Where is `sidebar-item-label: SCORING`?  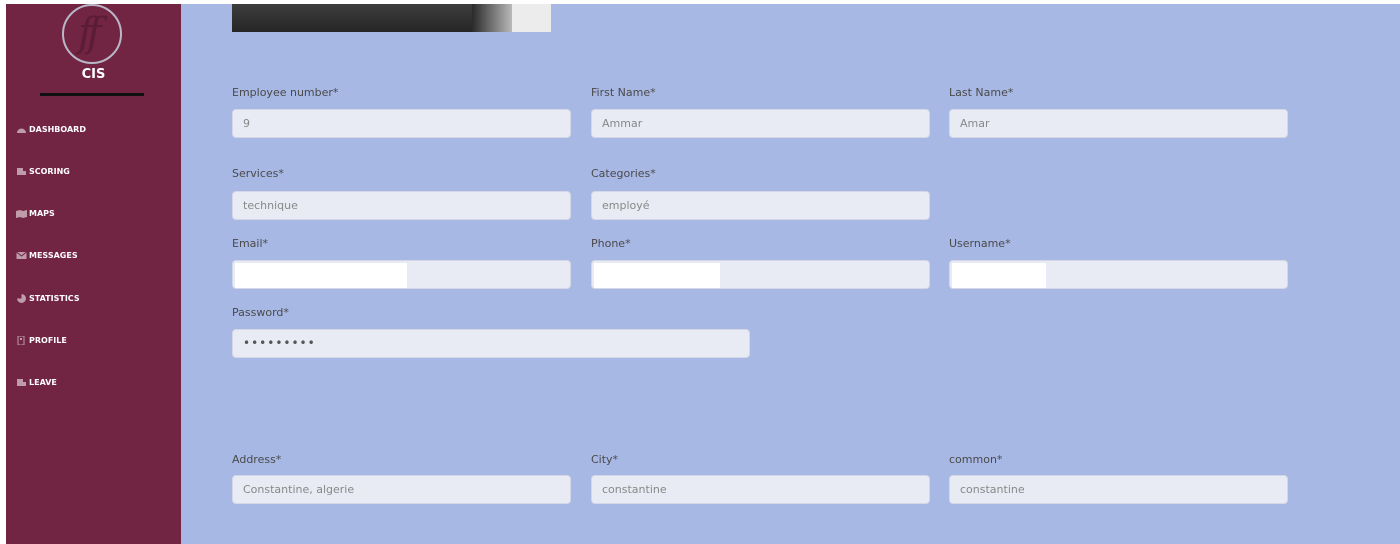 sidebar-item-label: SCORING is located at coordinates (49, 171).